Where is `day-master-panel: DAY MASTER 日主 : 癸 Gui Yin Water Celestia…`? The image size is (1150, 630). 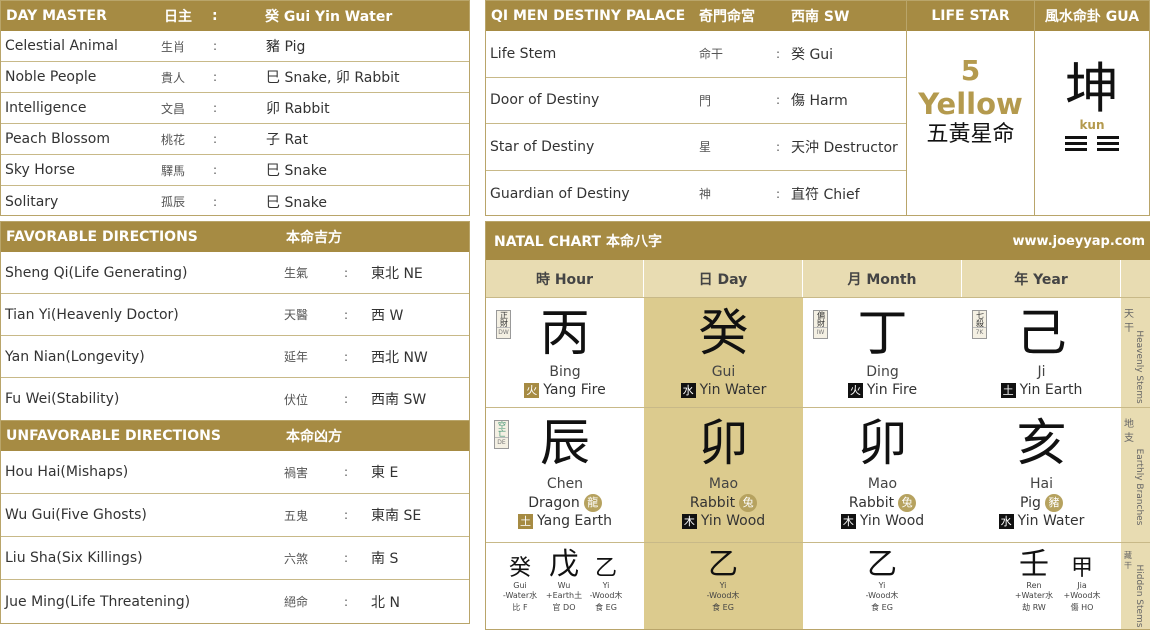
day-master-panel: DAY MASTER 日主 : 癸 Gui Yin Water Celestia… is located at coordinates (235, 108).